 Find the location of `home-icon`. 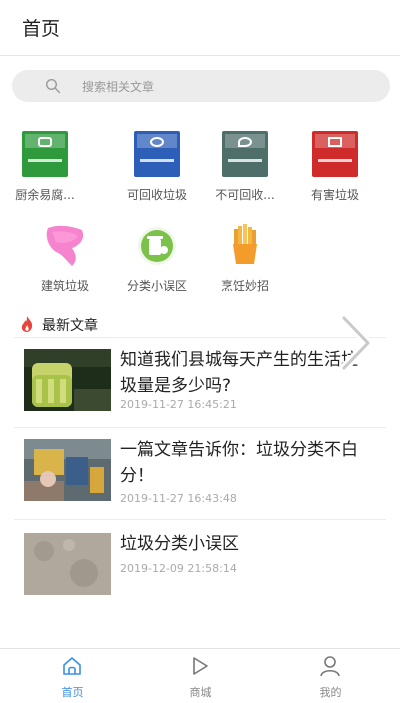

home-icon is located at coordinates (72, 666).